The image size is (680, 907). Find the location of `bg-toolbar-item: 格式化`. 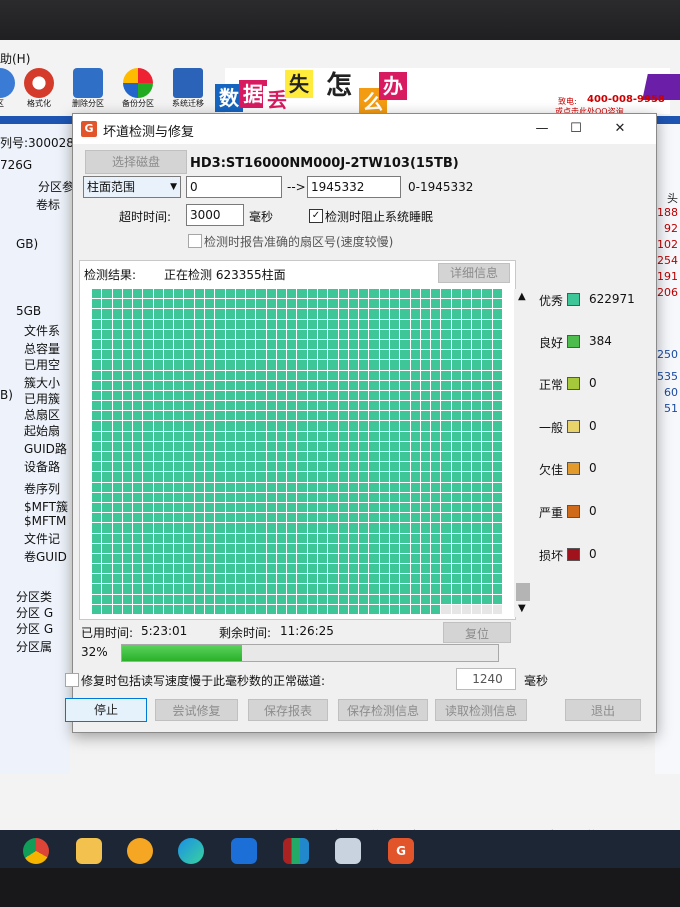

bg-toolbar-item: 格式化 is located at coordinates (39, 88).